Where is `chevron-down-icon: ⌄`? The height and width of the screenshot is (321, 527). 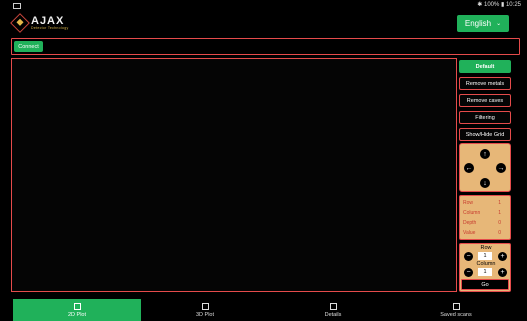
chevron-down-icon: ⌄ is located at coordinates (499, 24).